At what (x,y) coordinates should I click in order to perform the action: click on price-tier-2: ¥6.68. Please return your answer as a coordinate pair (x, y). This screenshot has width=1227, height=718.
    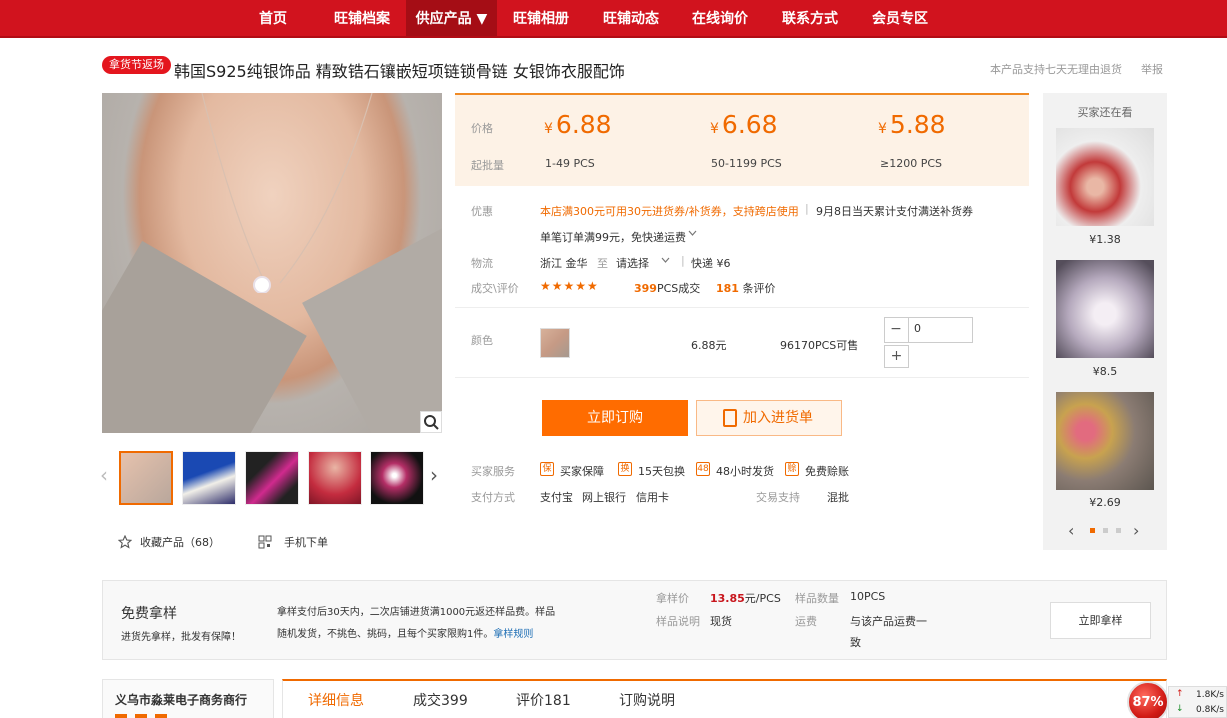
    Looking at the image, I should click on (744, 124).